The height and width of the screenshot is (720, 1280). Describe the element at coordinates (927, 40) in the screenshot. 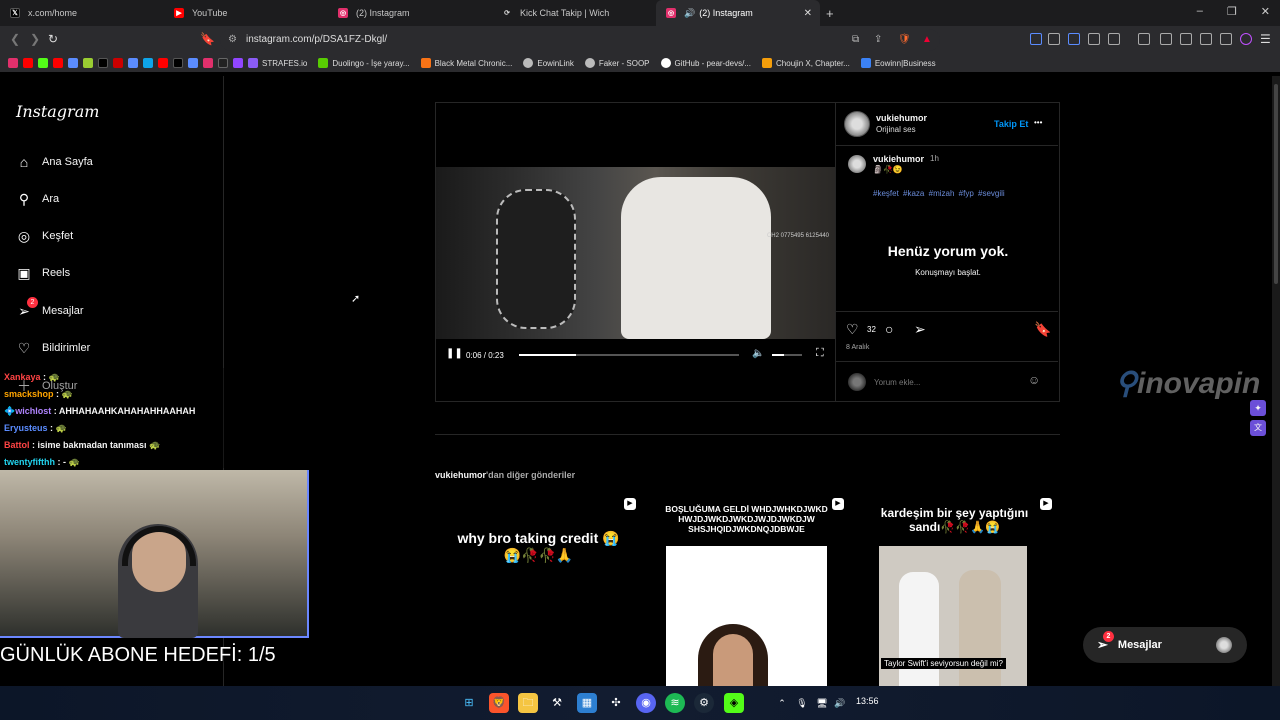

I see `brave-rewards-icon: ▲` at that location.